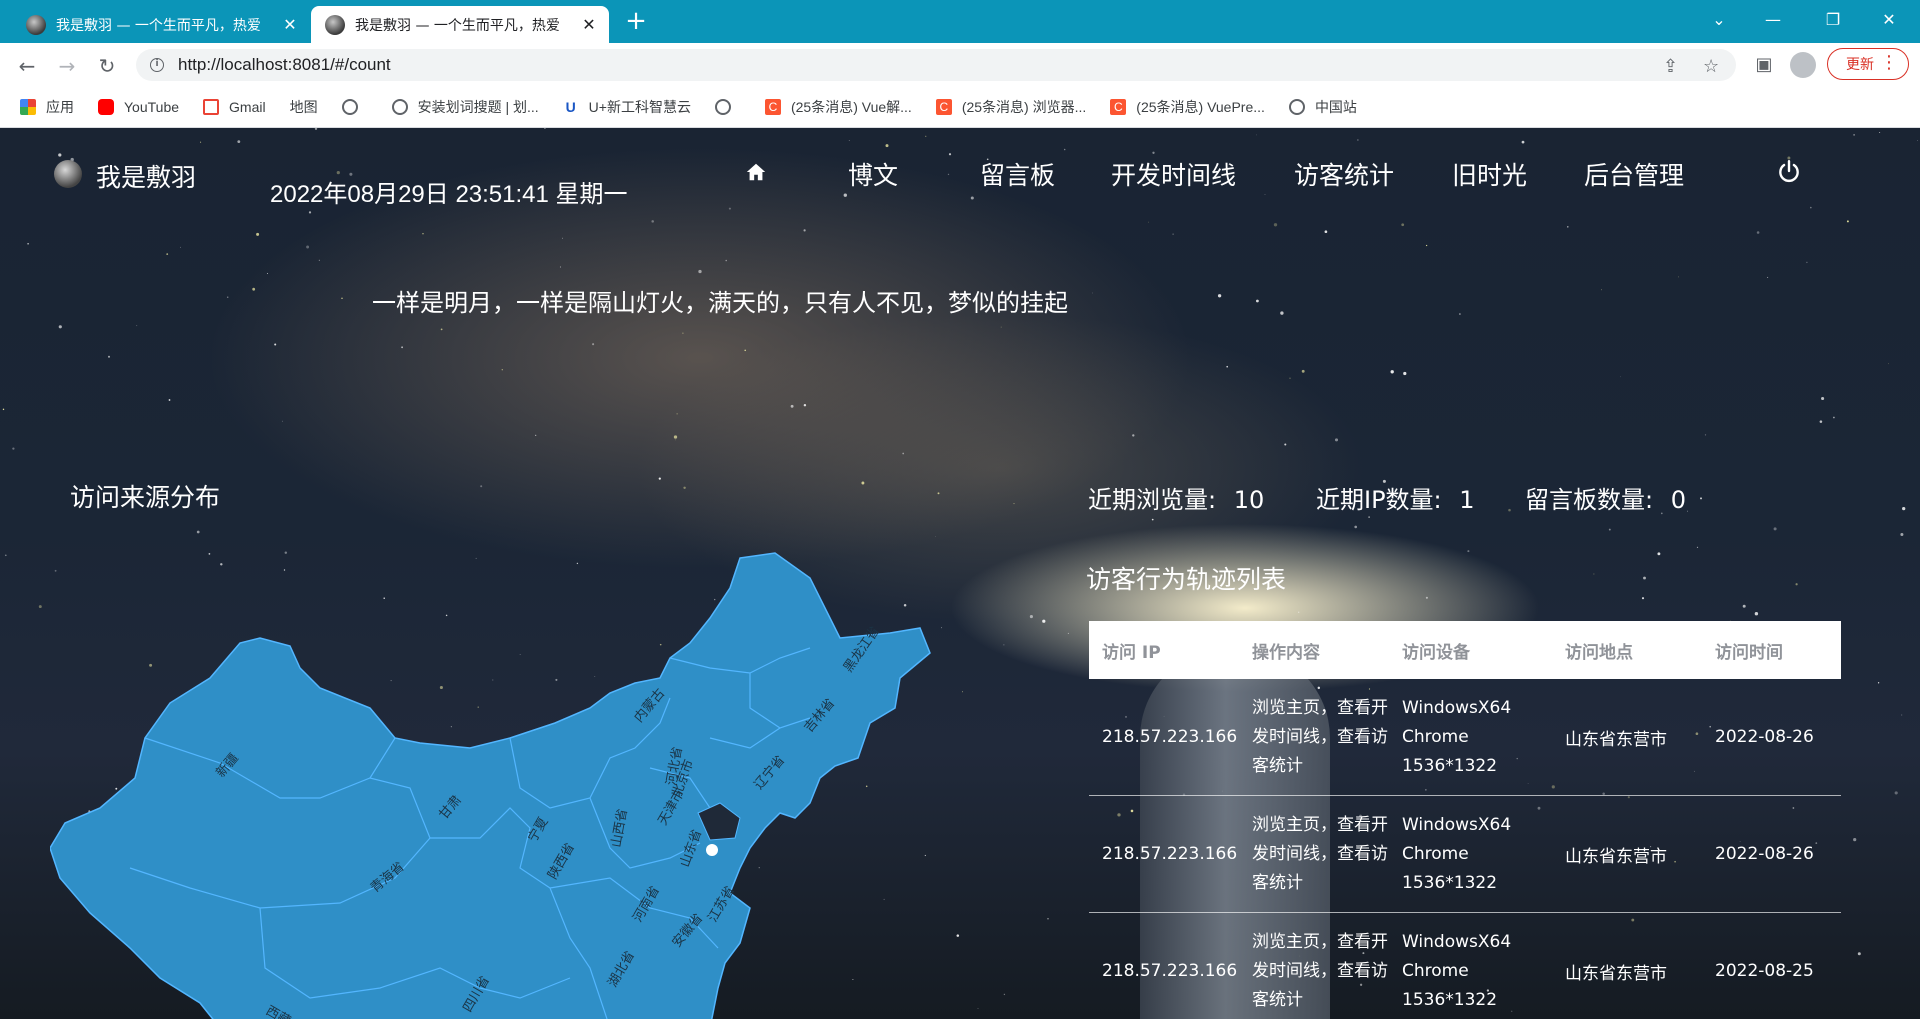  Describe the element at coordinates (1711, 66) in the screenshot. I see `bookmark-star-icon: ☆` at that location.